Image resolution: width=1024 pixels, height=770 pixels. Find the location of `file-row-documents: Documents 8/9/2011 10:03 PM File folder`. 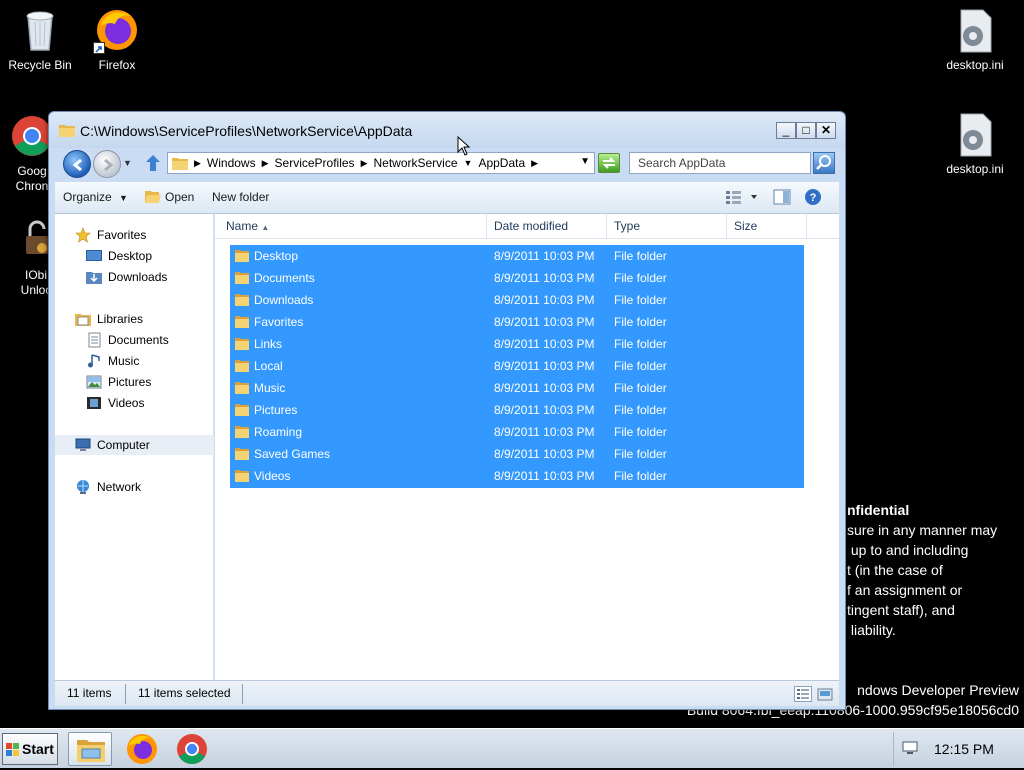

file-row-documents: Documents 8/9/2011 10:03 PM File folder is located at coordinates (517, 278).